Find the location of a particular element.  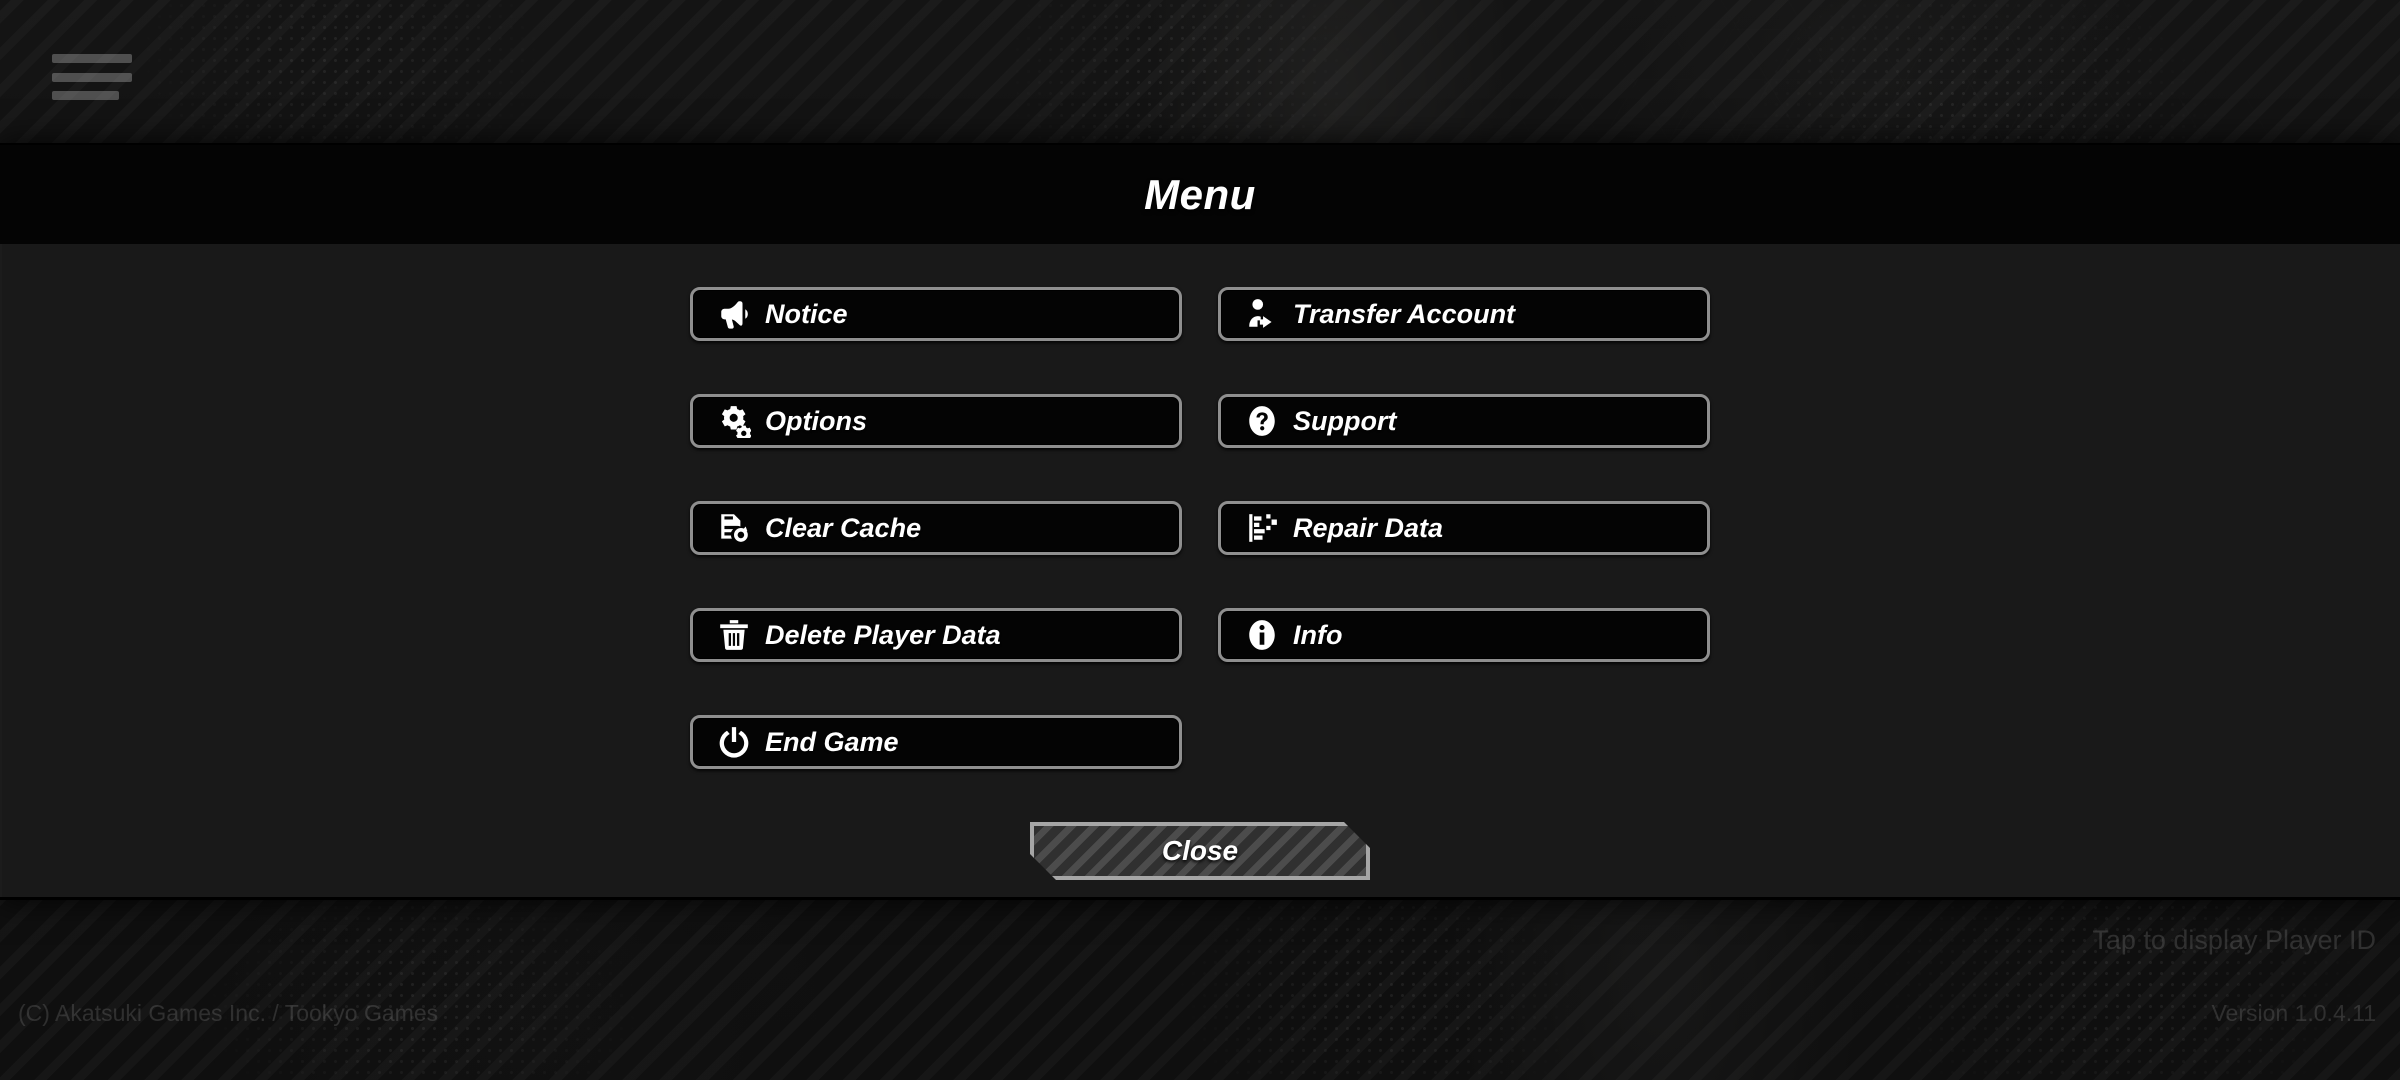

document-refresh-icon is located at coordinates (734, 528).